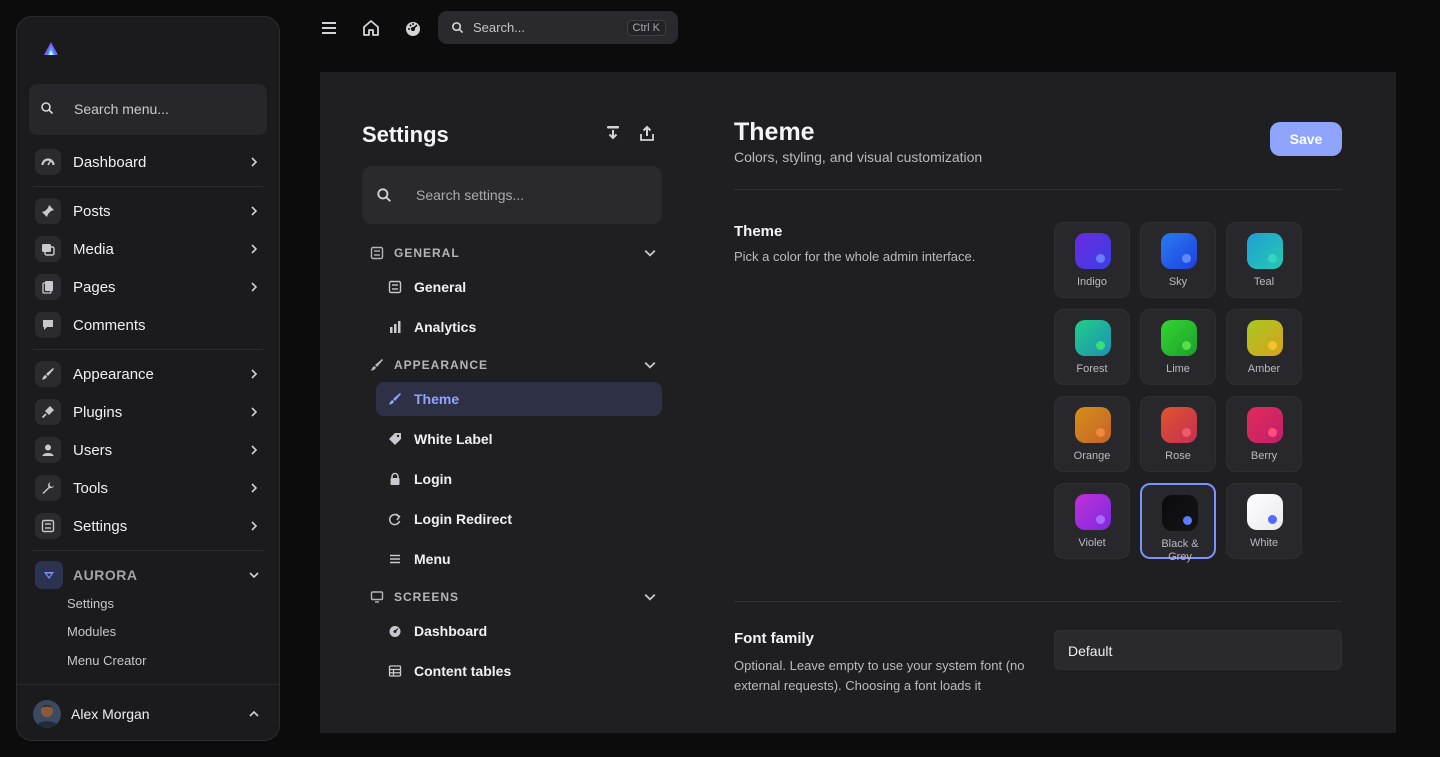 The image size is (1440, 757). What do you see at coordinates (519, 439) in the screenshot?
I see `settings-item-white-label: White Label` at bounding box center [519, 439].